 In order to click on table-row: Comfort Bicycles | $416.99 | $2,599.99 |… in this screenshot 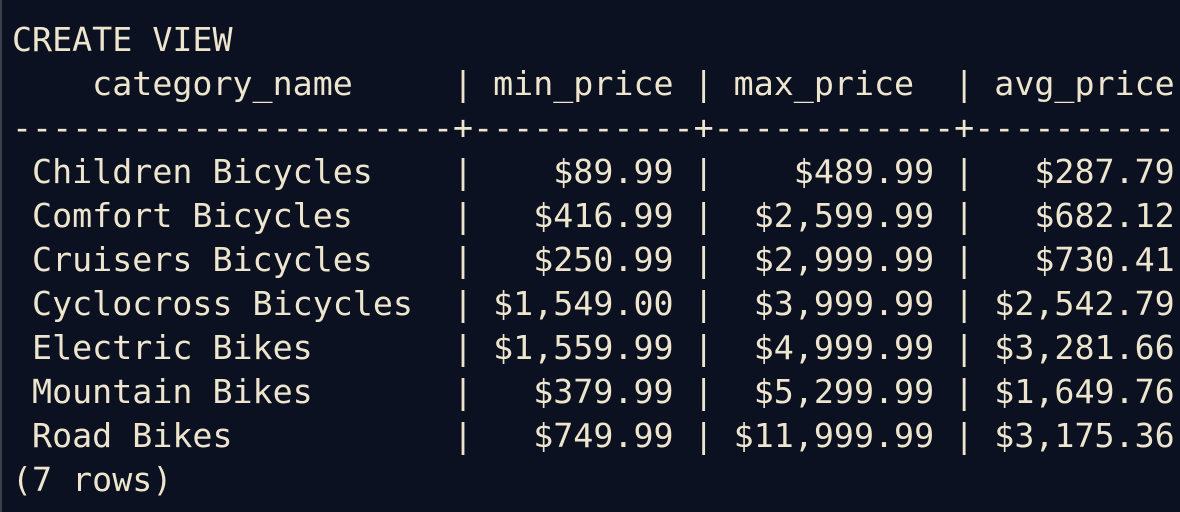, I will do `click(593, 215)`.